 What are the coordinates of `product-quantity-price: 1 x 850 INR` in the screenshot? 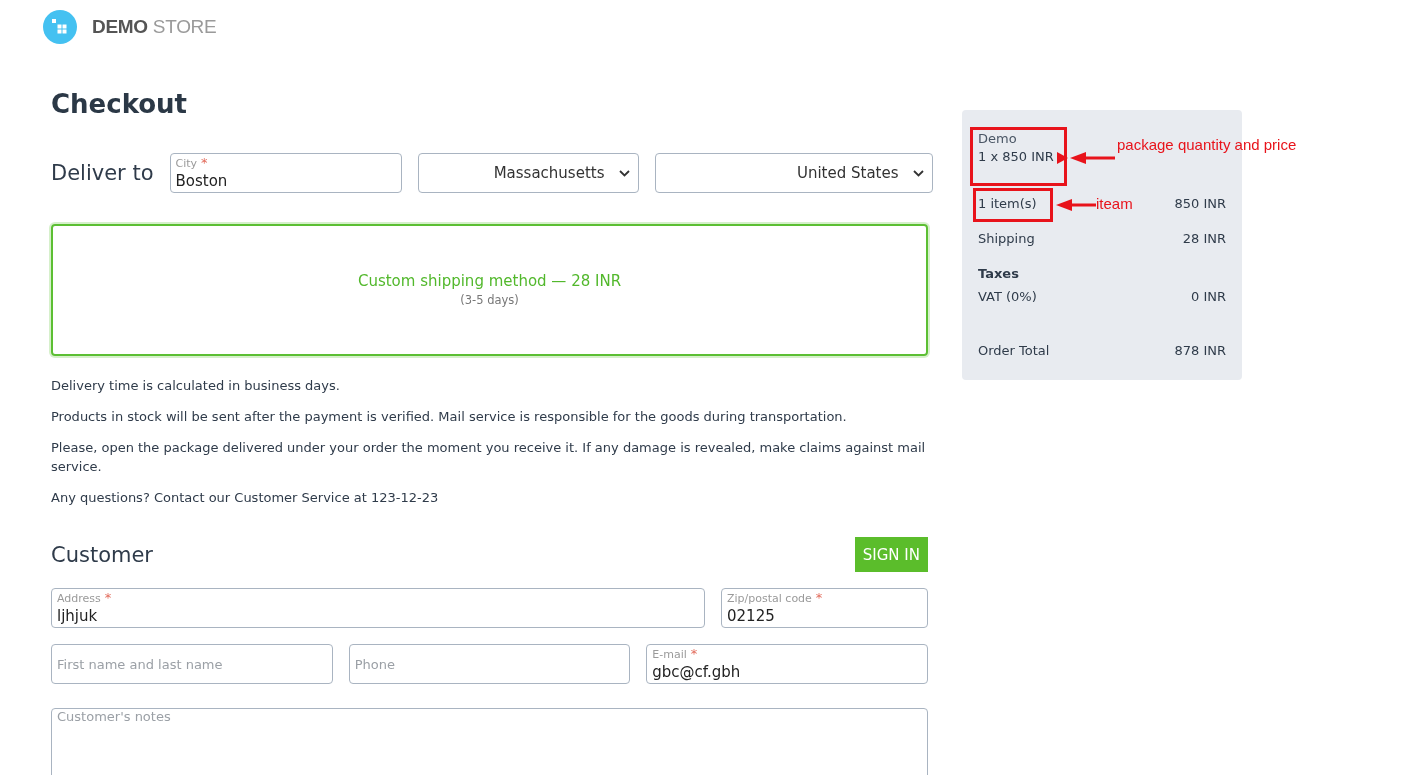 It's located at (1016, 157).